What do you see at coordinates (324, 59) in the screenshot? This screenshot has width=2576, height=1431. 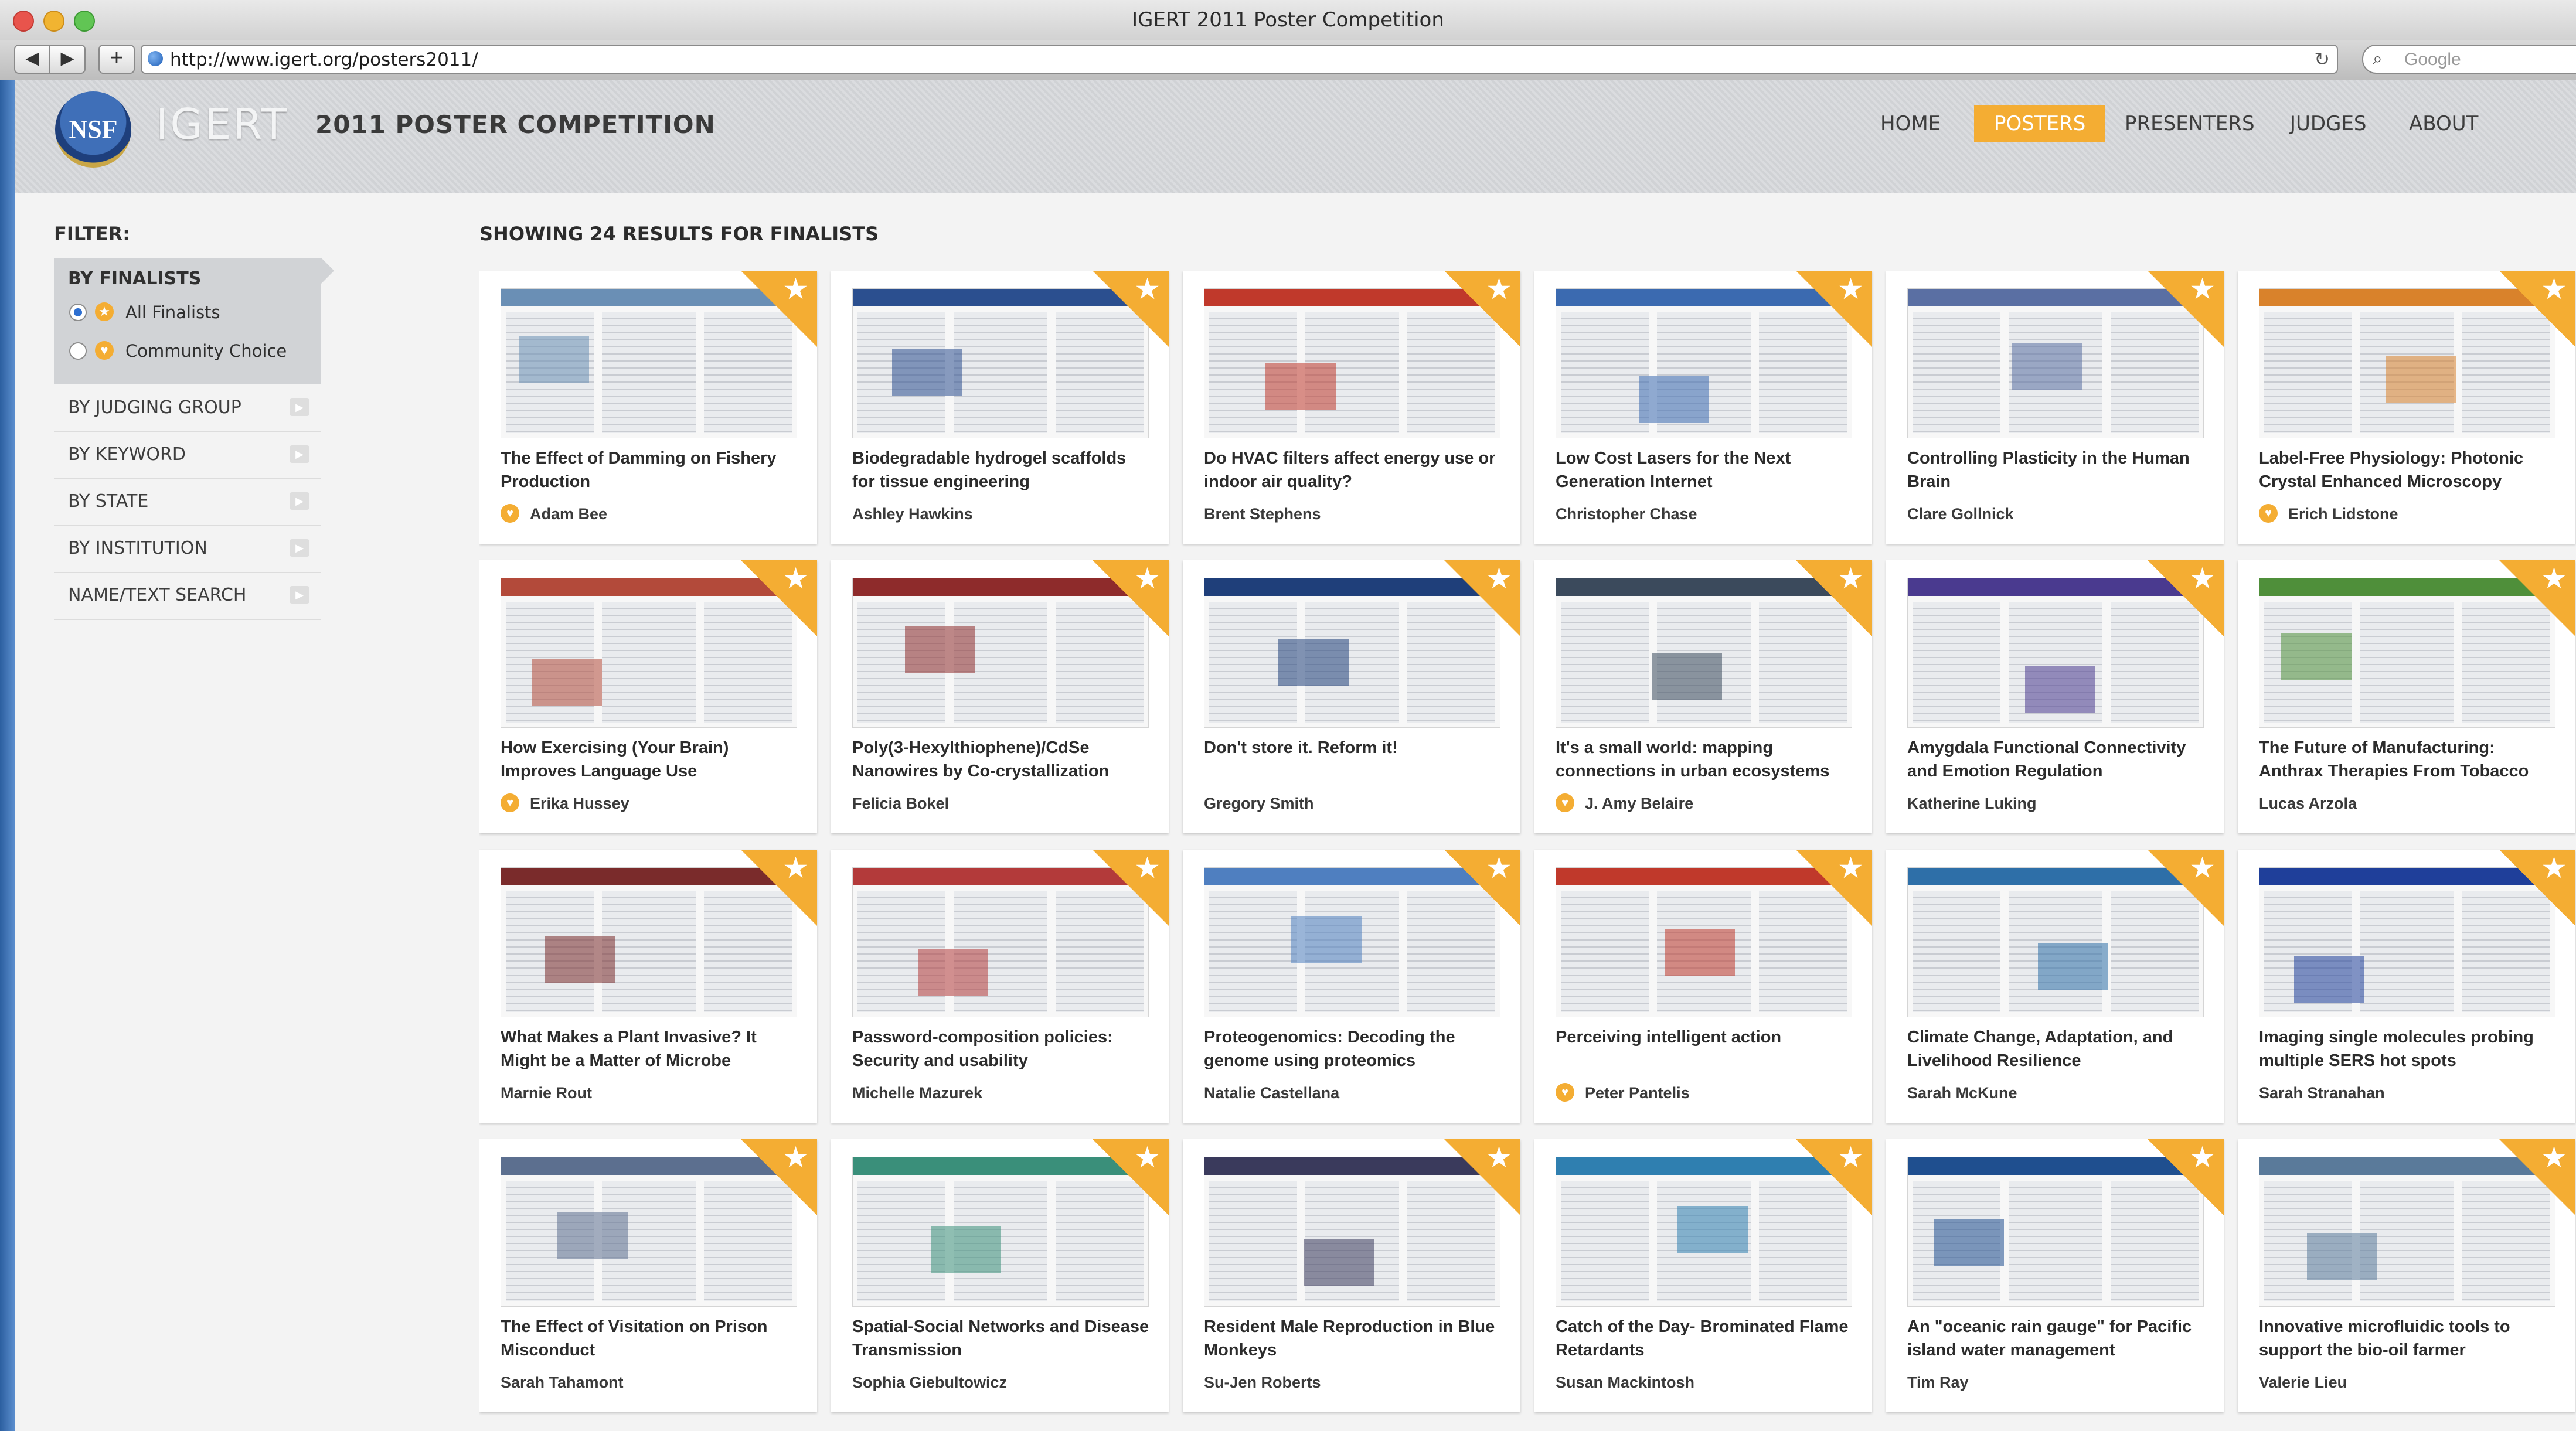 I see `url-text: http://www.igert.org/posters2011/` at bounding box center [324, 59].